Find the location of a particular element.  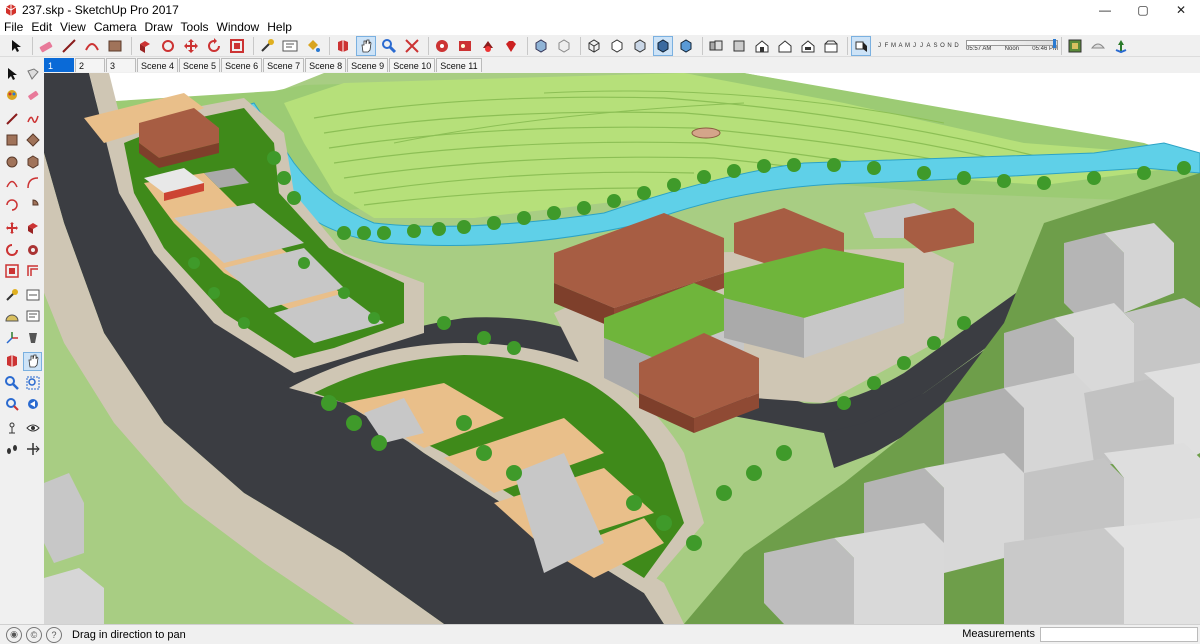

month-label: D is located at coordinates (956, 46).